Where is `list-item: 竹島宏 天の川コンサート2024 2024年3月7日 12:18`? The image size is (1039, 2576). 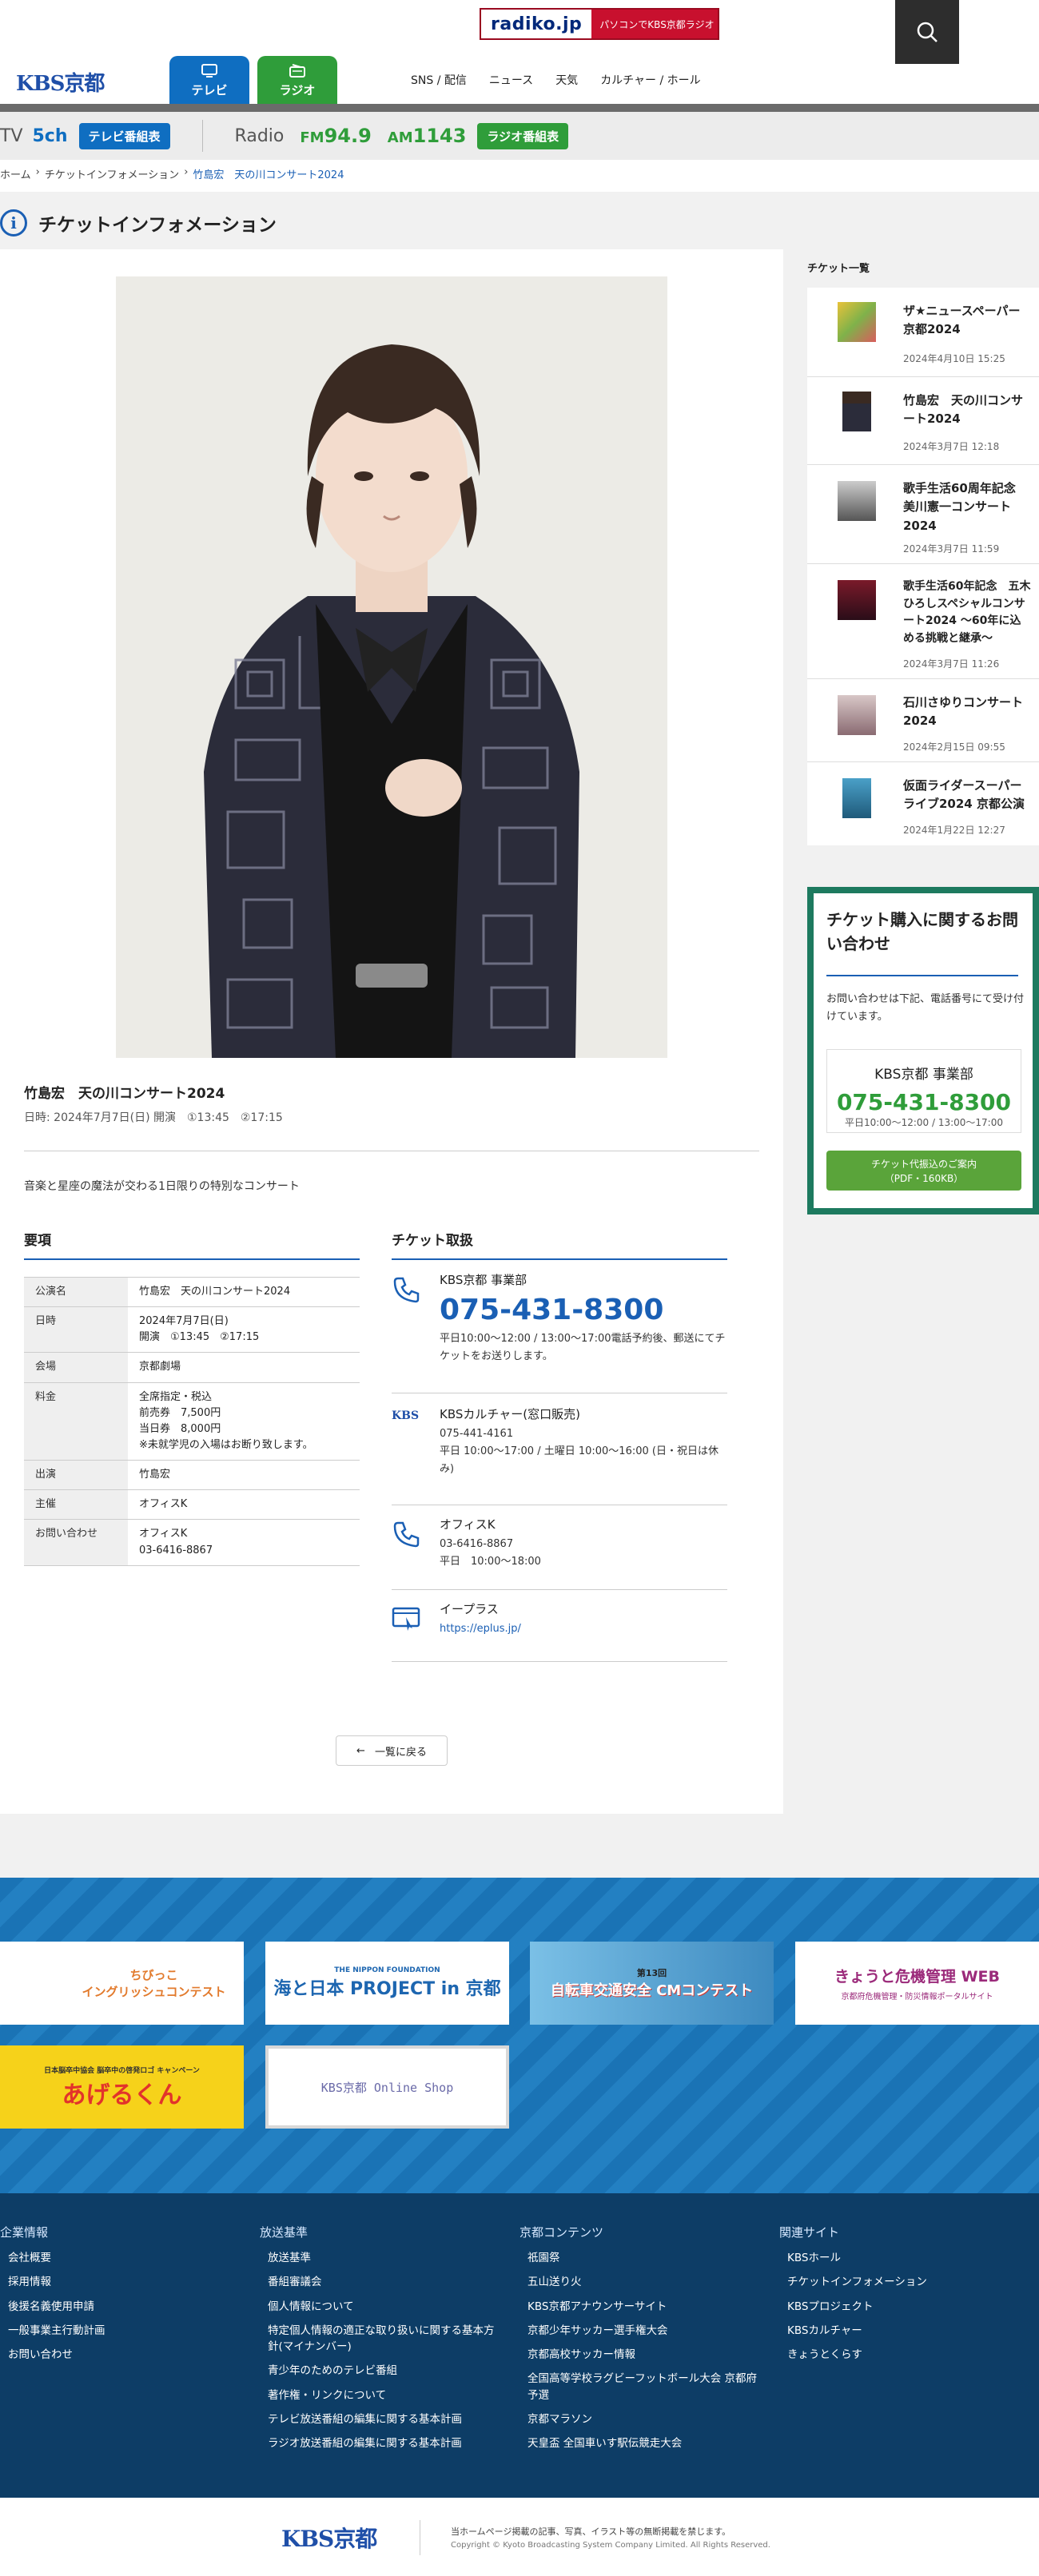 list-item: 竹島宏 天の川コンサート2024 2024年3月7日 12:18 is located at coordinates (923, 421).